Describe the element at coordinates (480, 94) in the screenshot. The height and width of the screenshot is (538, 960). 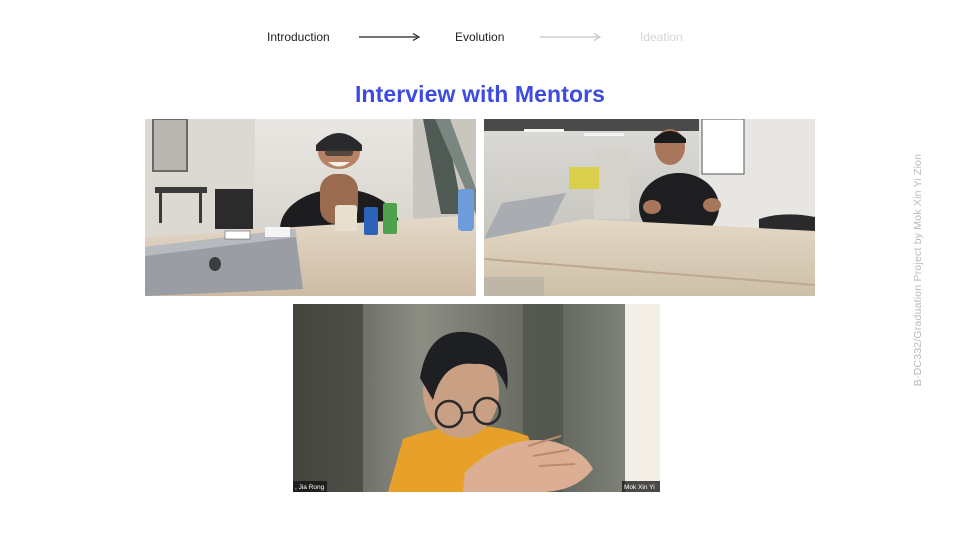
I see `page-title: Interview with Mentors` at that location.